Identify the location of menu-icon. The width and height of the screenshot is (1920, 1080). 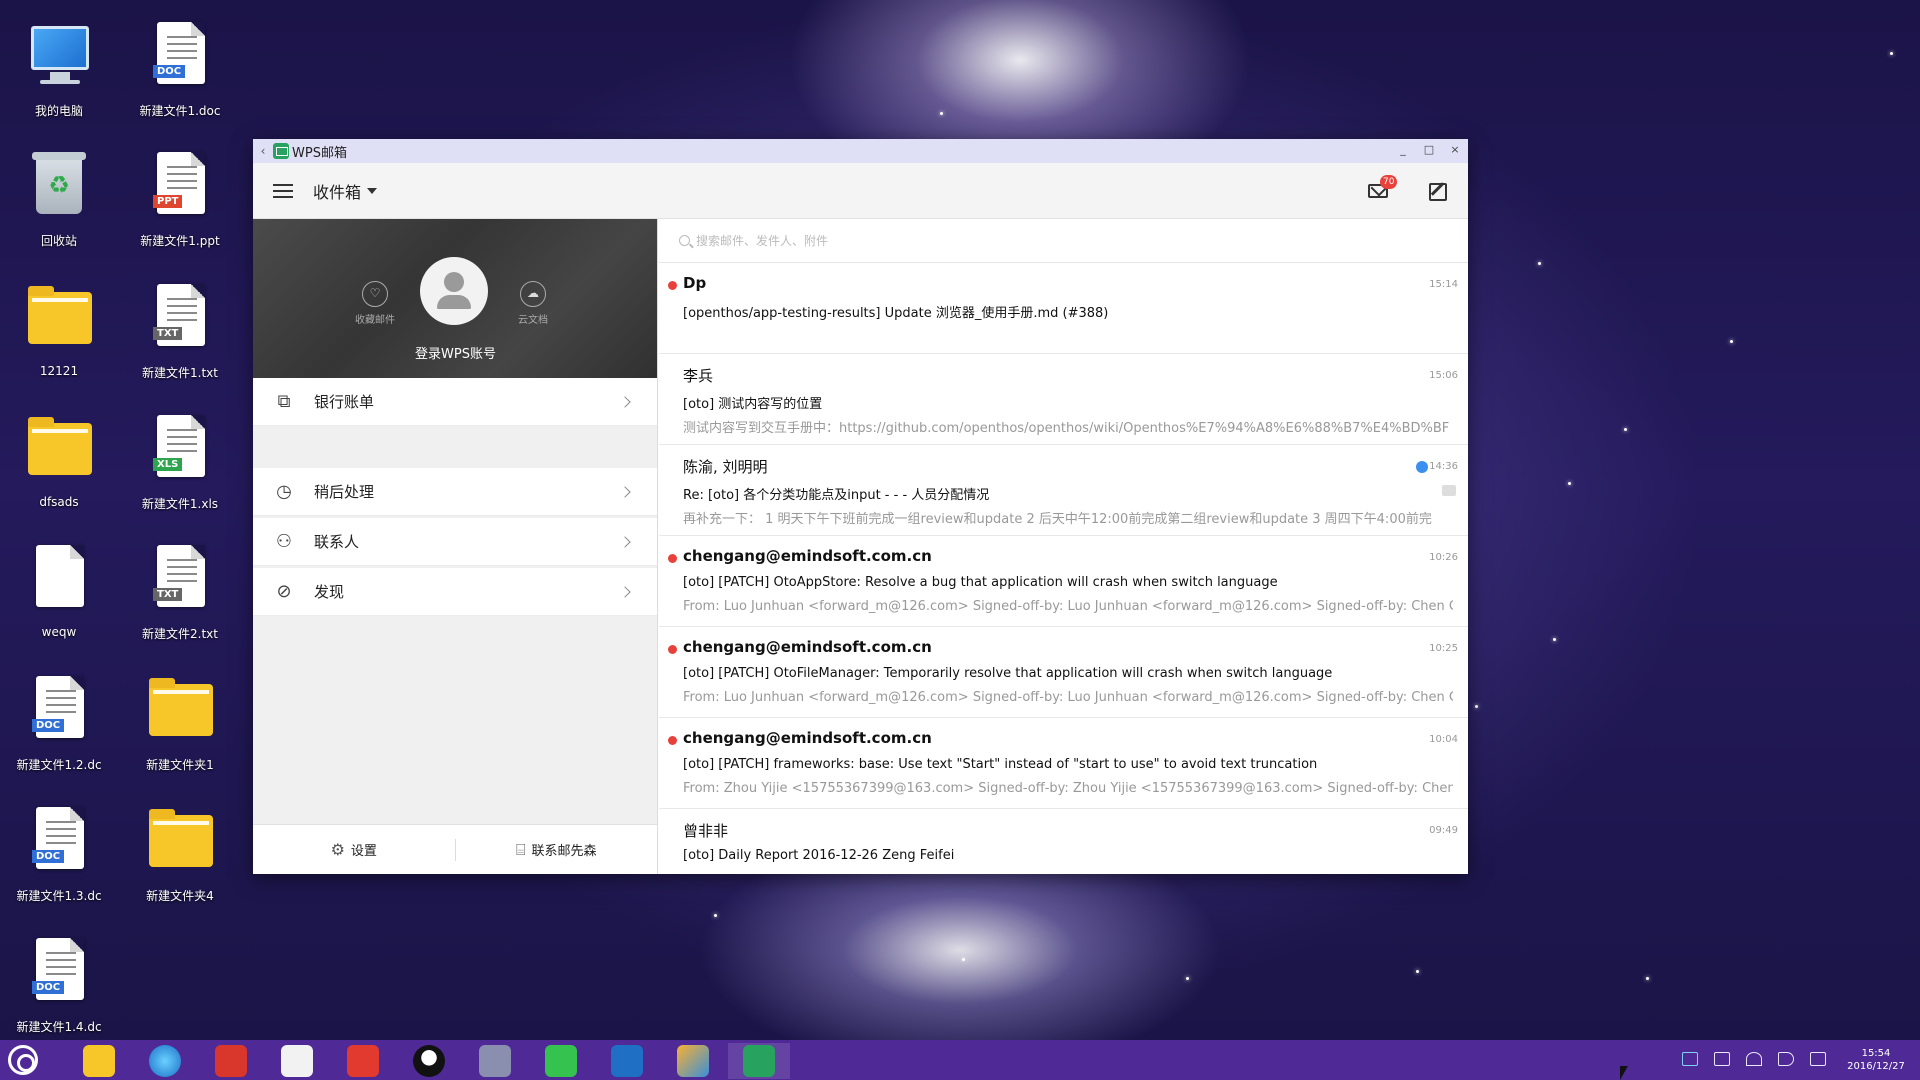
(283, 190).